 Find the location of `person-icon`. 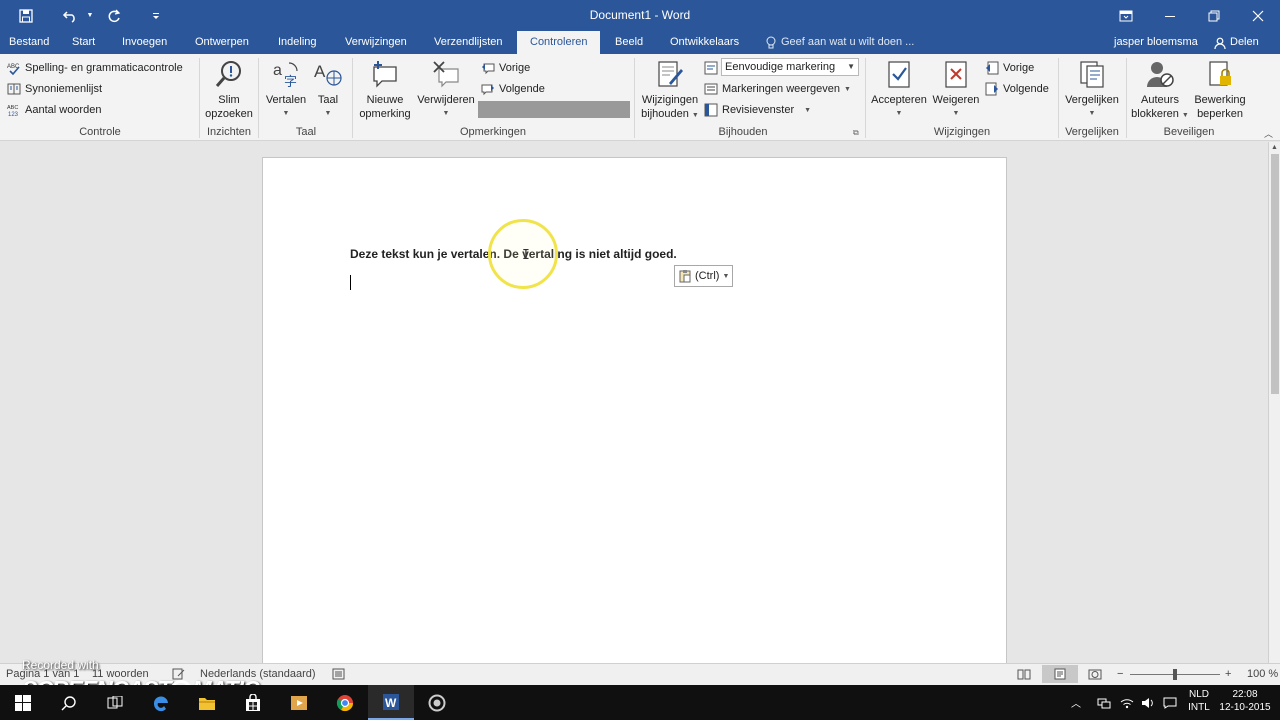

person-icon is located at coordinates (1220, 43).